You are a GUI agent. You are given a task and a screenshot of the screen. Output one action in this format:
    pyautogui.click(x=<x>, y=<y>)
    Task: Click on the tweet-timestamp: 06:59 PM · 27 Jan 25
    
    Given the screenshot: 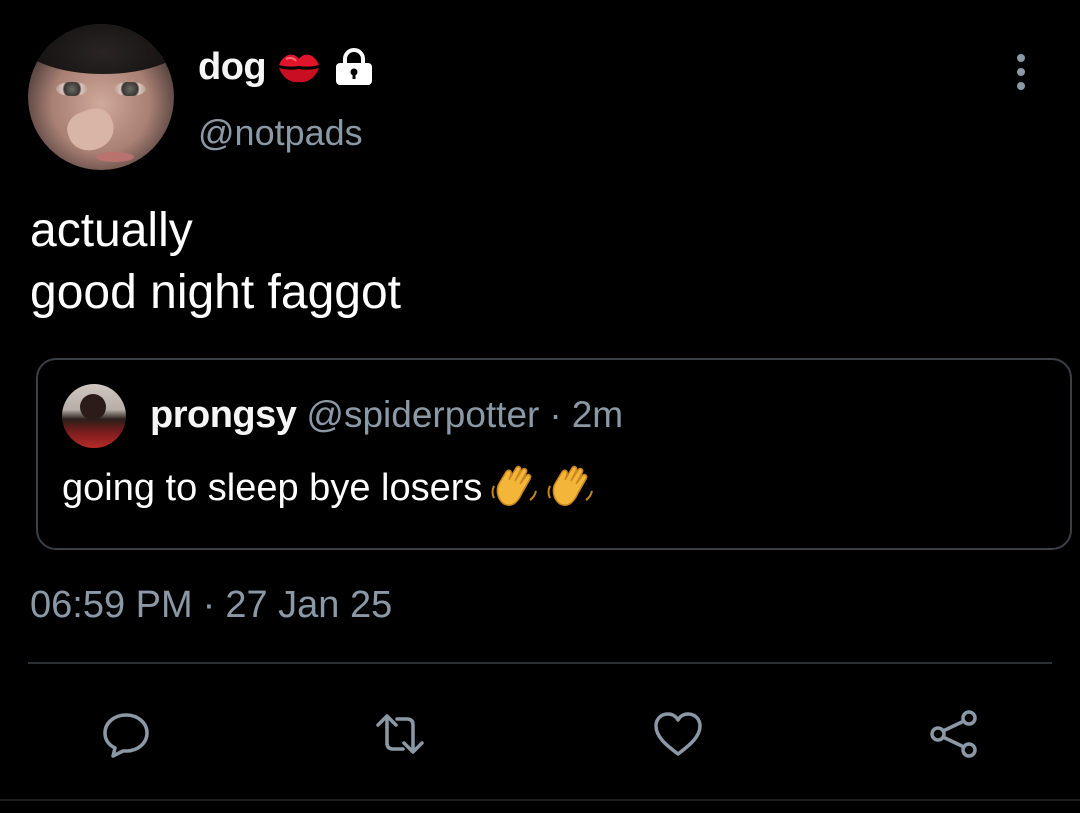 What is the action you would take?
    pyautogui.click(x=211, y=605)
    